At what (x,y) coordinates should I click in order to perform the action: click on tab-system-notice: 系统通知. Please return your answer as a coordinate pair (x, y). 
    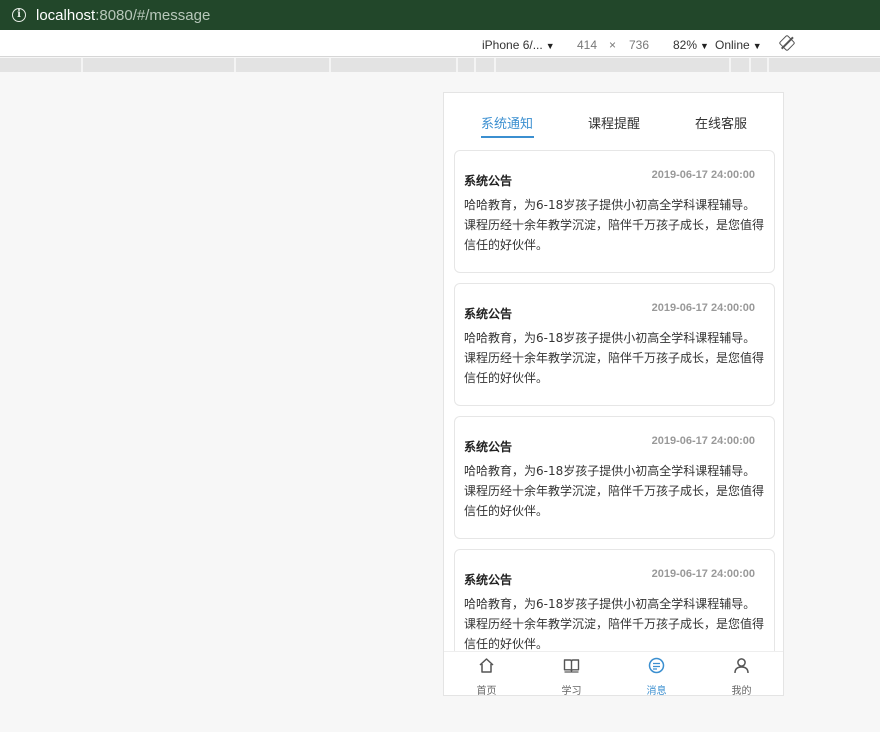
    Looking at the image, I should click on (507, 122).